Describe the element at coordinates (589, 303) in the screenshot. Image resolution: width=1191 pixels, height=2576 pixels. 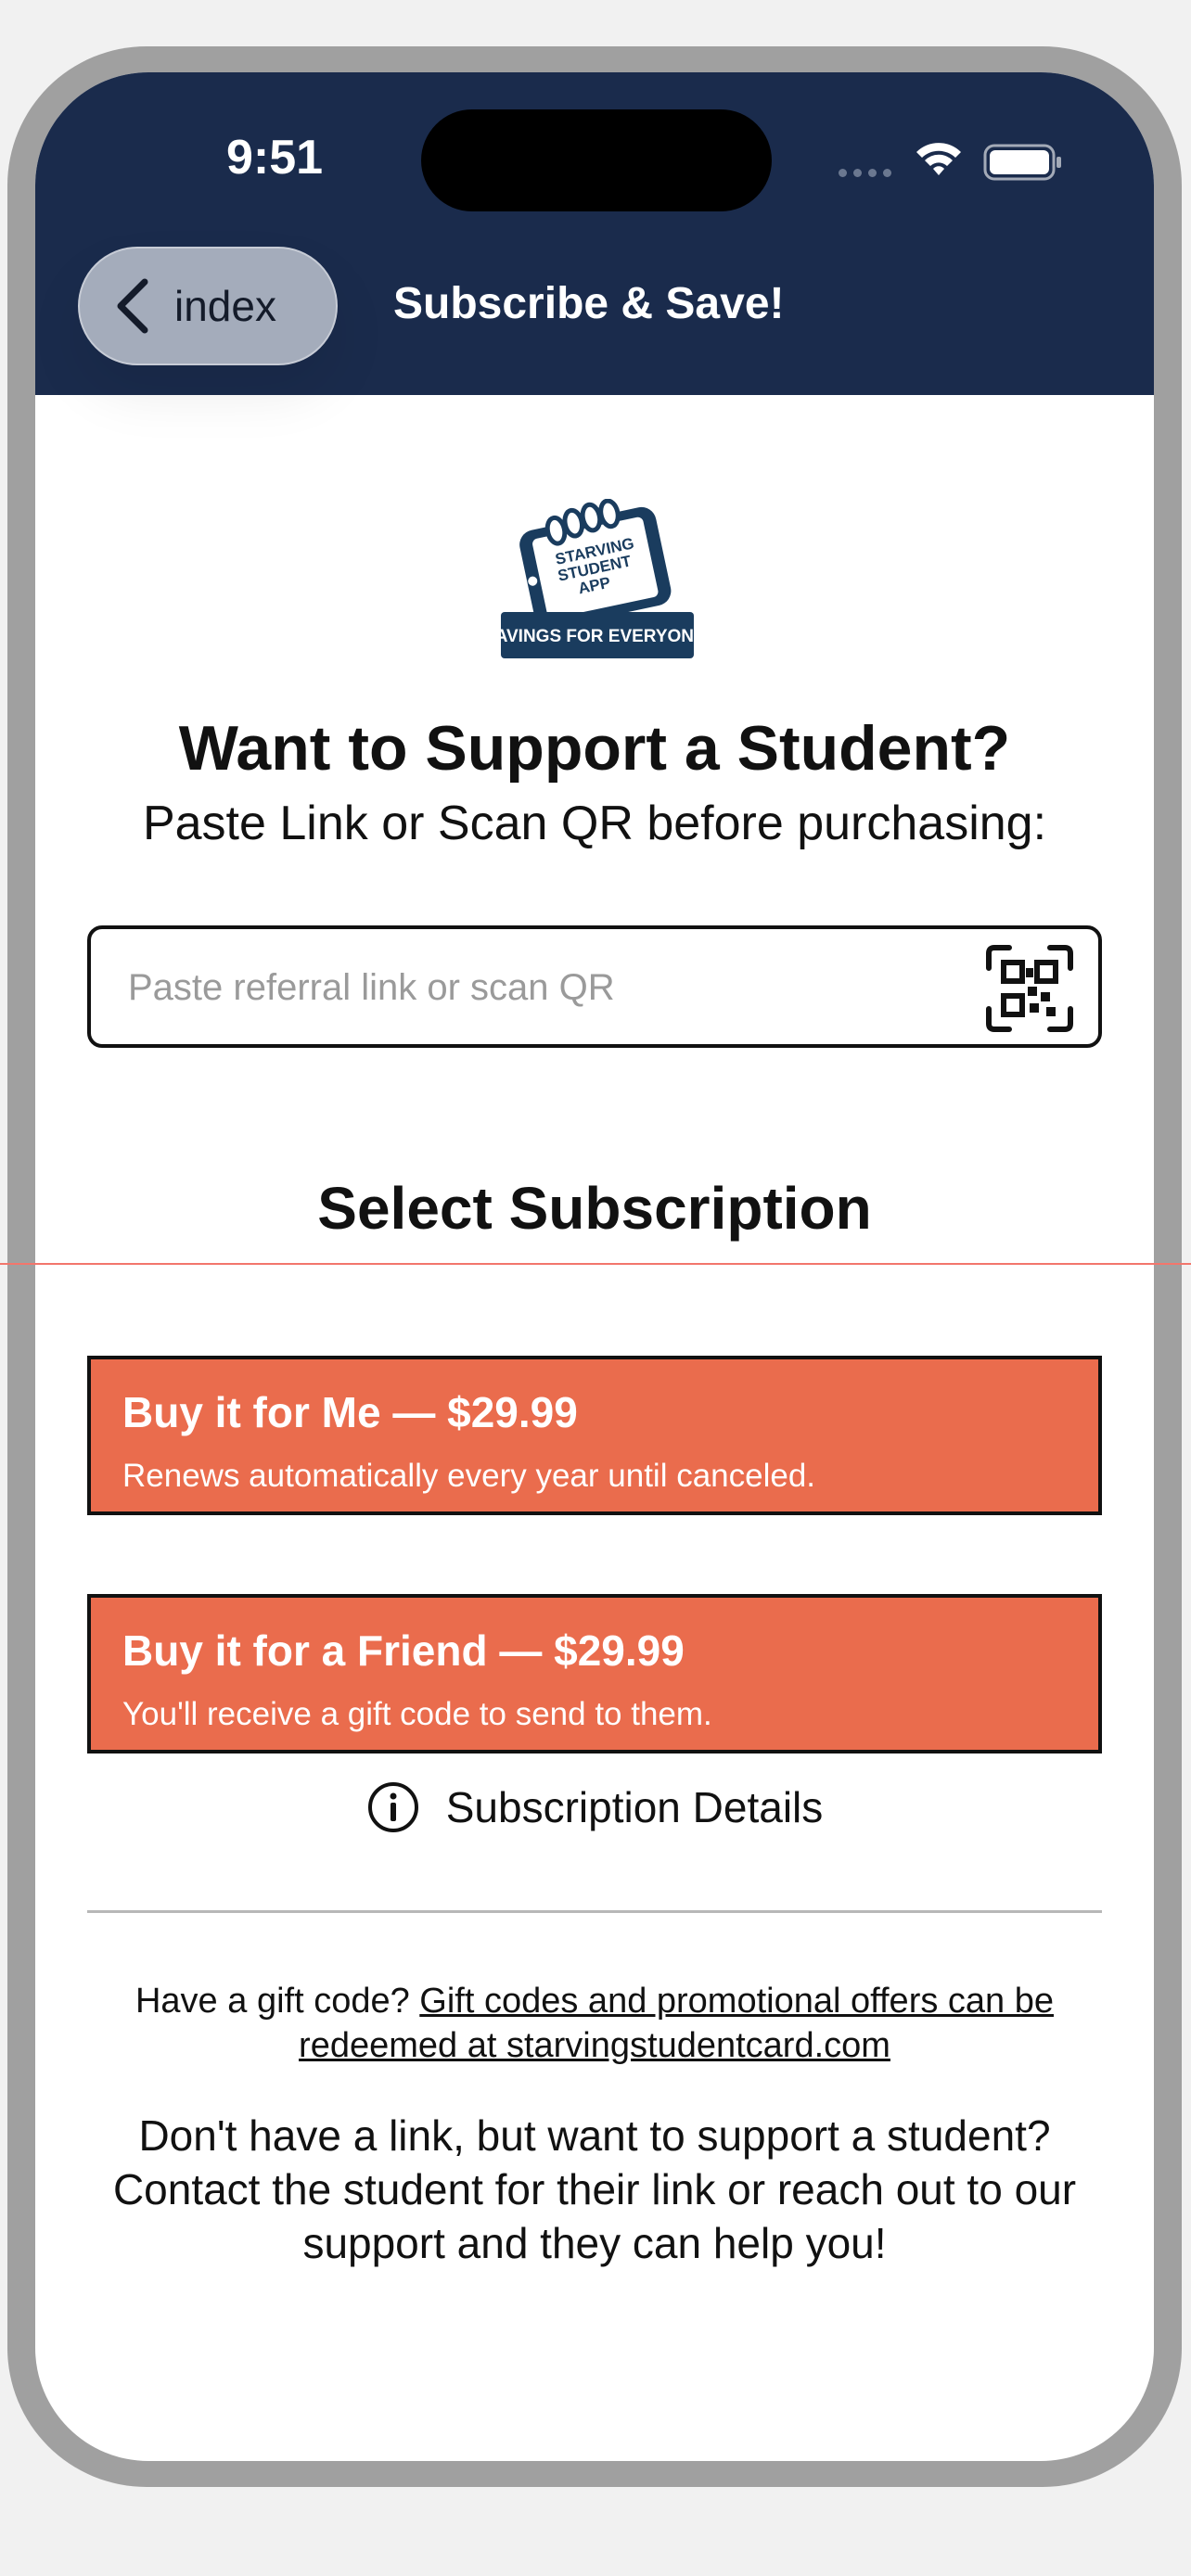
I see `page-title: Subscribe & Save!` at that location.